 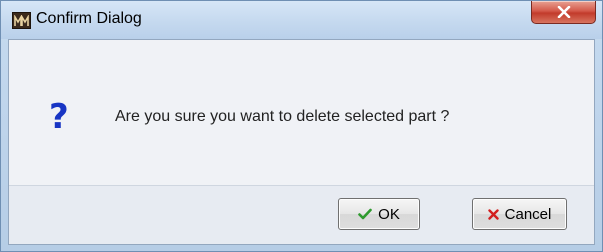 What do you see at coordinates (365, 214) in the screenshot?
I see `checkmark-icon` at bounding box center [365, 214].